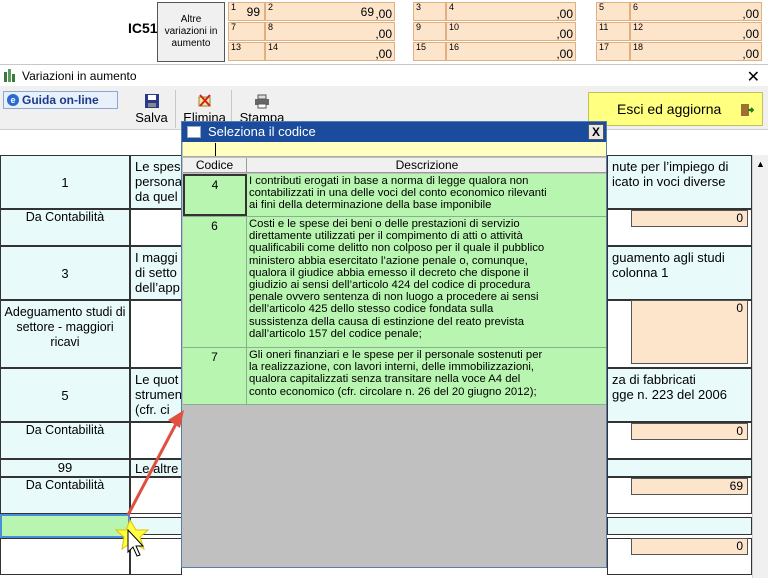 Image resolution: width=768 pixels, height=578 pixels. Describe the element at coordinates (194, 132) in the screenshot. I see `grid-icon` at that location.